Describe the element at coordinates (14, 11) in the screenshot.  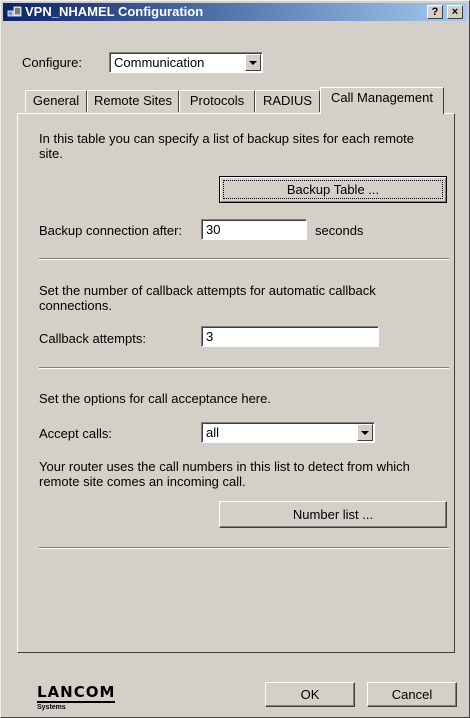
I see `network-icon` at that location.